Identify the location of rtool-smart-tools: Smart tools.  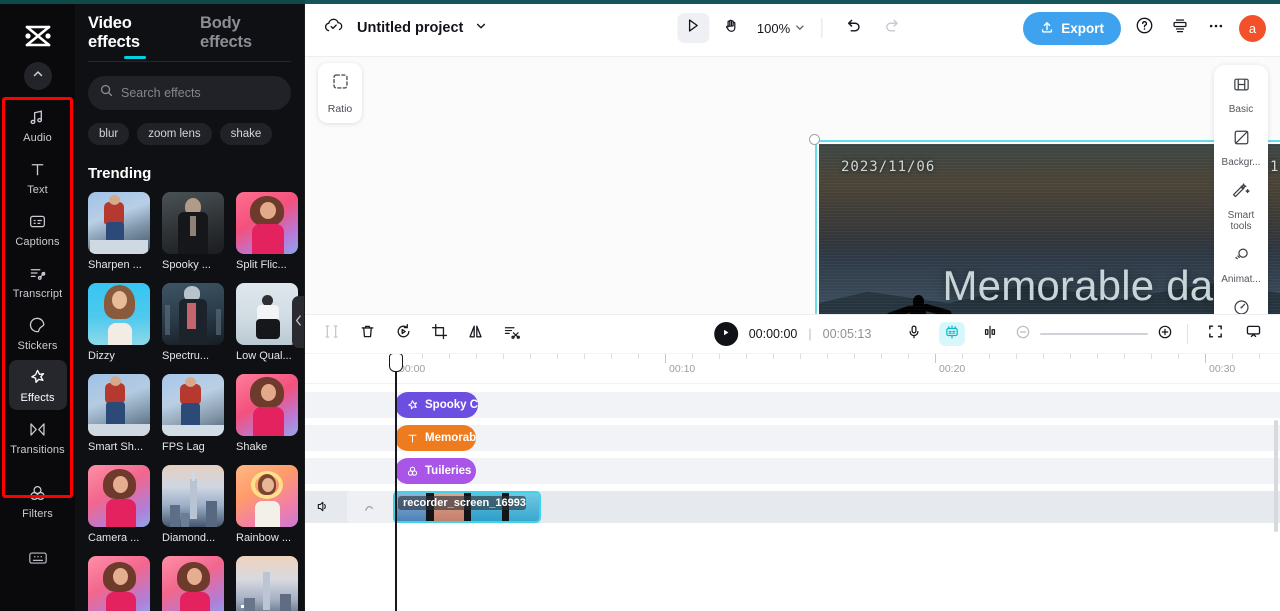
(1241, 206).